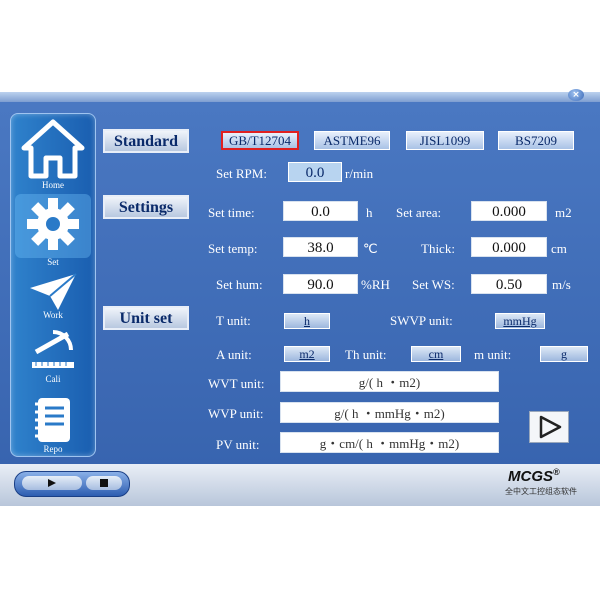  I want to click on close-button: ×, so click(576, 95).